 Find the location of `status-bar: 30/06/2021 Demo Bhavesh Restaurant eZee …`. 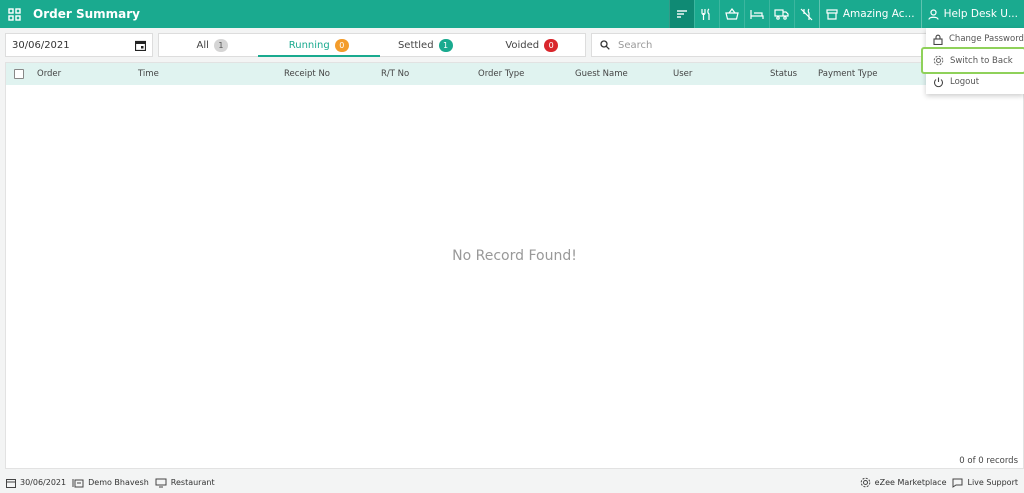

status-bar: 30/06/2021 Demo Bhavesh Restaurant eZee … is located at coordinates (512, 482).